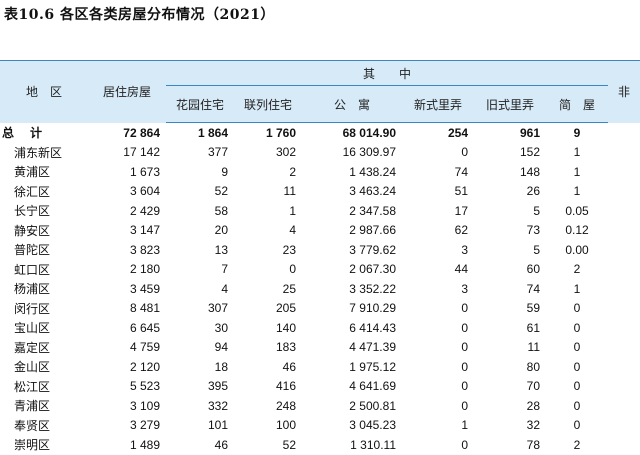 Image resolution: width=640 pixels, height=455 pixels. Describe the element at coordinates (320, 426) in the screenshot. I see `table-row: 奉贤区 3 279 101 100 3 045.23 1 32 0` at that location.